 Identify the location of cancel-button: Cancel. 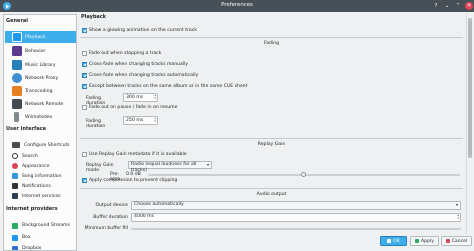
(456, 241).